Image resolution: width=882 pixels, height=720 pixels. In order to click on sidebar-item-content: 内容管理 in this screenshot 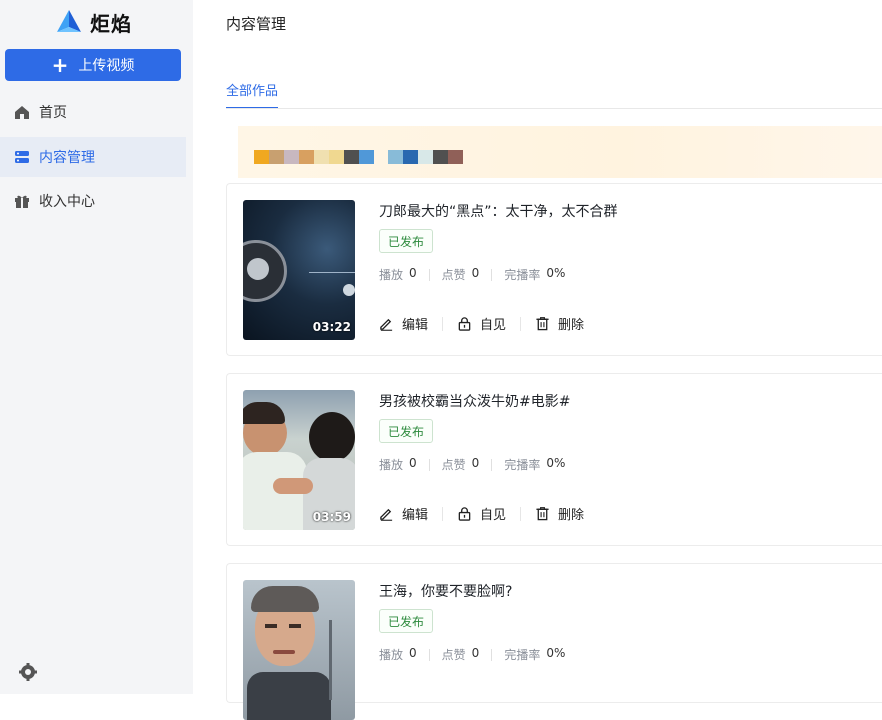, I will do `click(93, 157)`.